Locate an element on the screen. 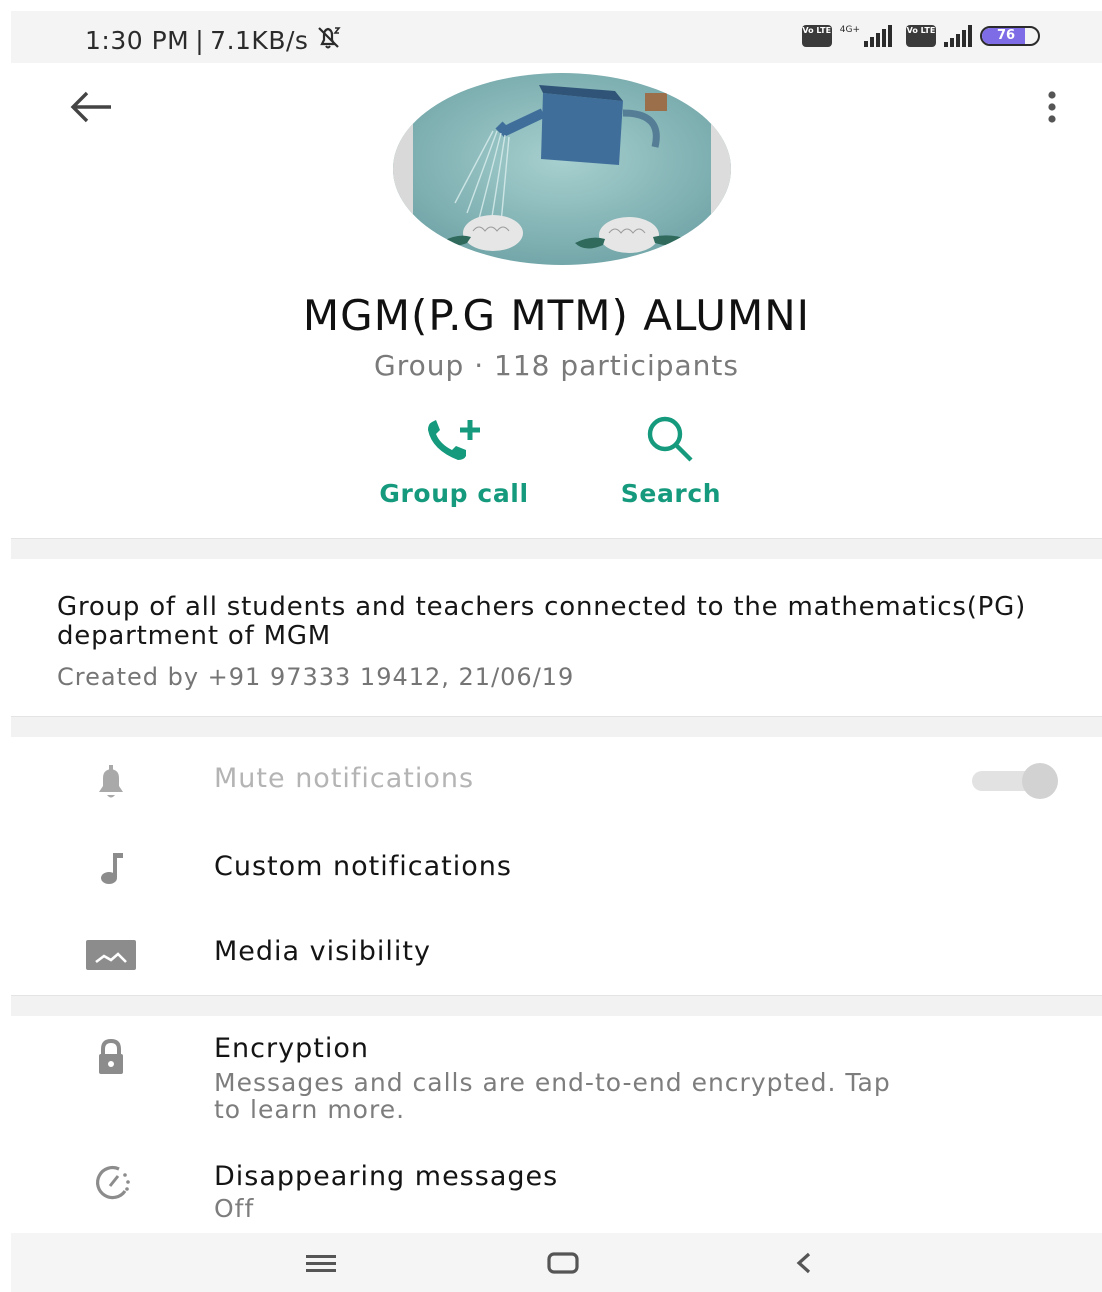 This screenshot has width=1102, height=1292. status-left: 1:30 PM | 7.1KB/s is located at coordinates (213, 40).